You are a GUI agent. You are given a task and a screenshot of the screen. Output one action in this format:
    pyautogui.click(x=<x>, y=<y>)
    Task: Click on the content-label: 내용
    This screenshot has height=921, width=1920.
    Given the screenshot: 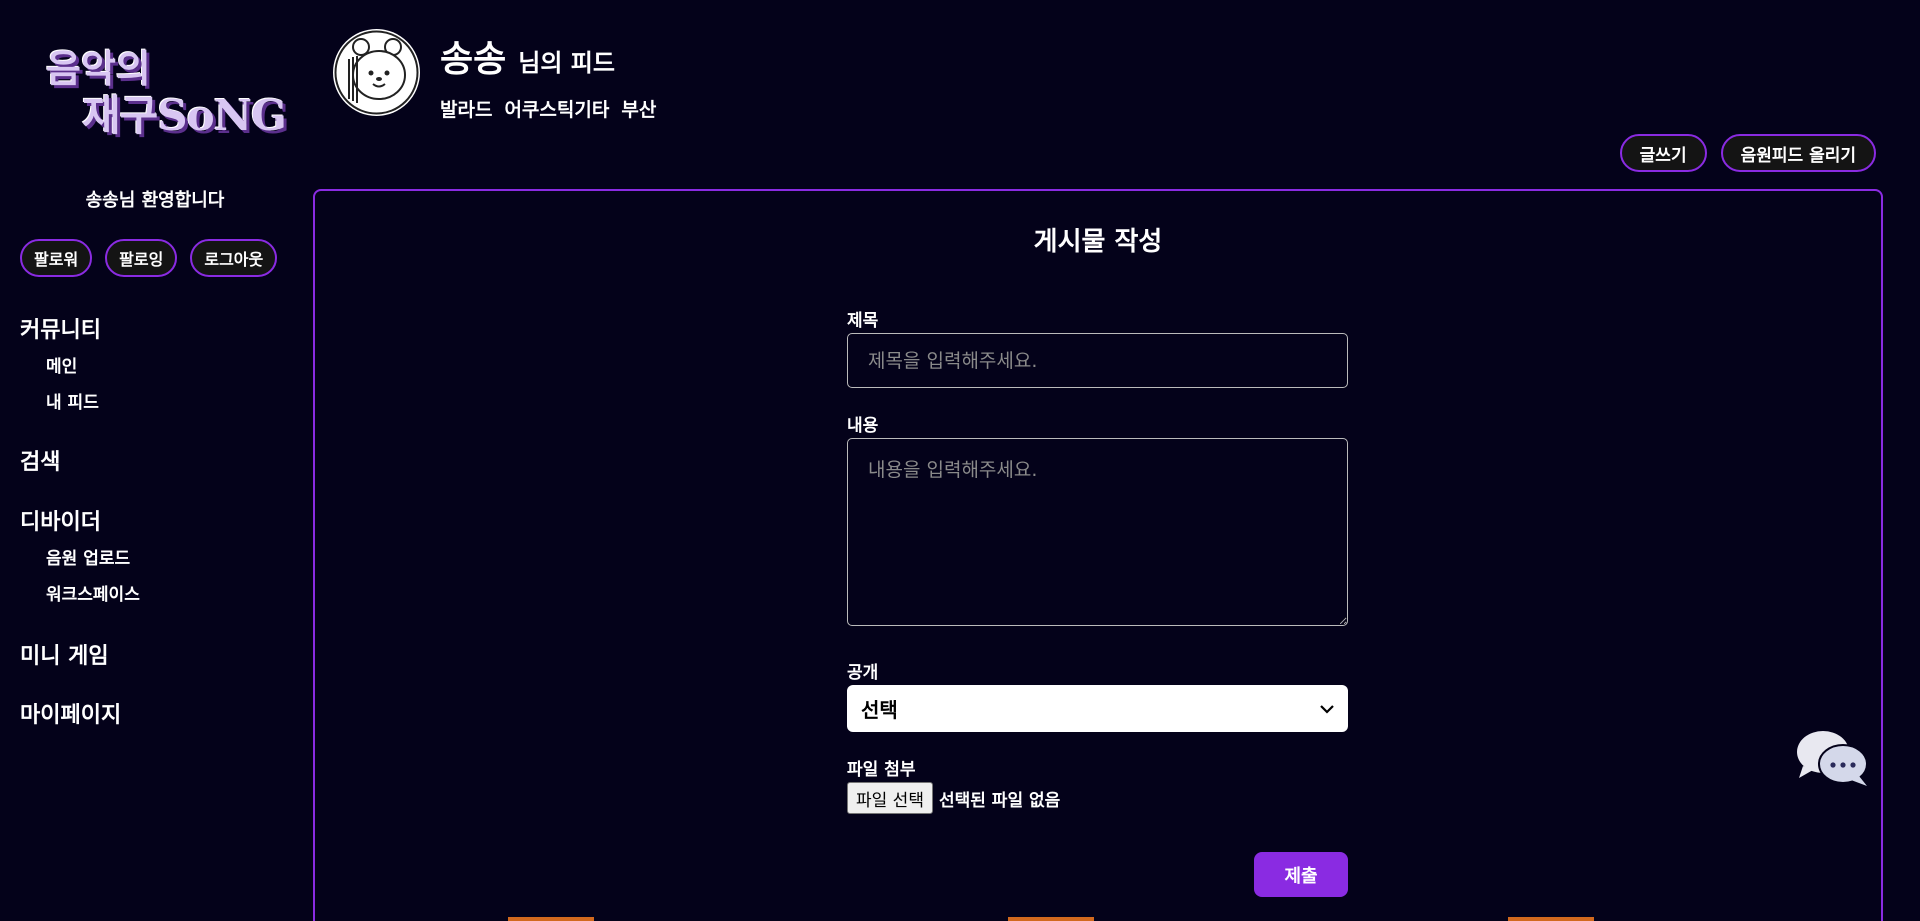 What is the action you would take?
    pyautogui.click(x=863, y=426)
    